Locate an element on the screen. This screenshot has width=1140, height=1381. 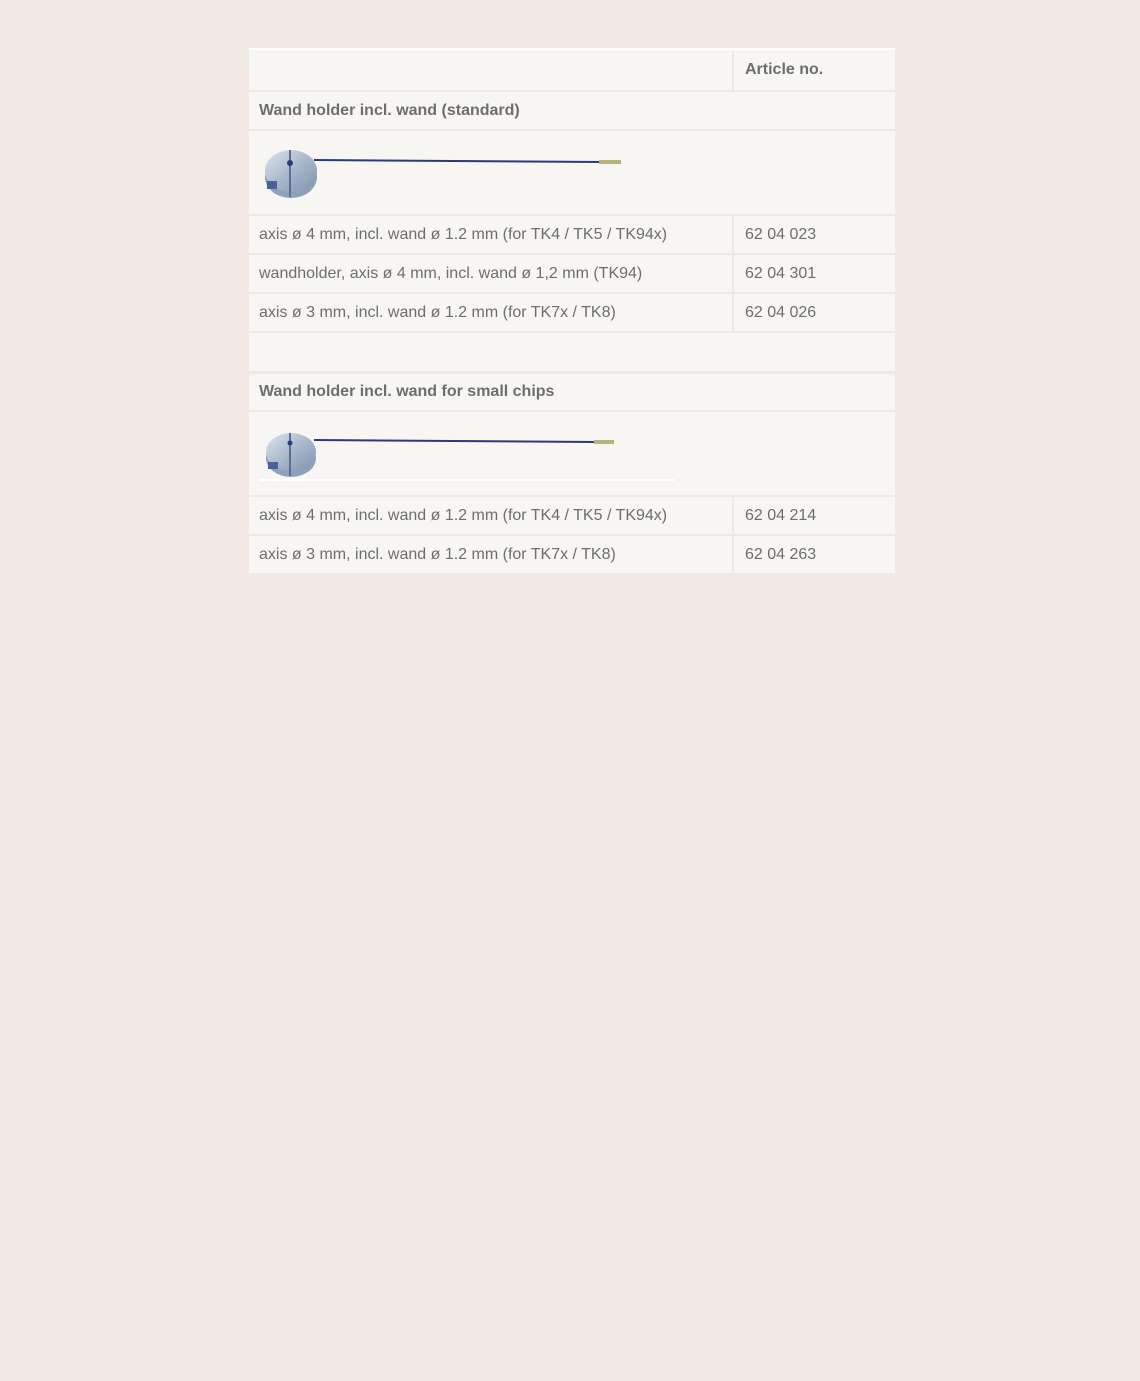
row-article-no: 62 04 301 is located at coordinates (813, 274).